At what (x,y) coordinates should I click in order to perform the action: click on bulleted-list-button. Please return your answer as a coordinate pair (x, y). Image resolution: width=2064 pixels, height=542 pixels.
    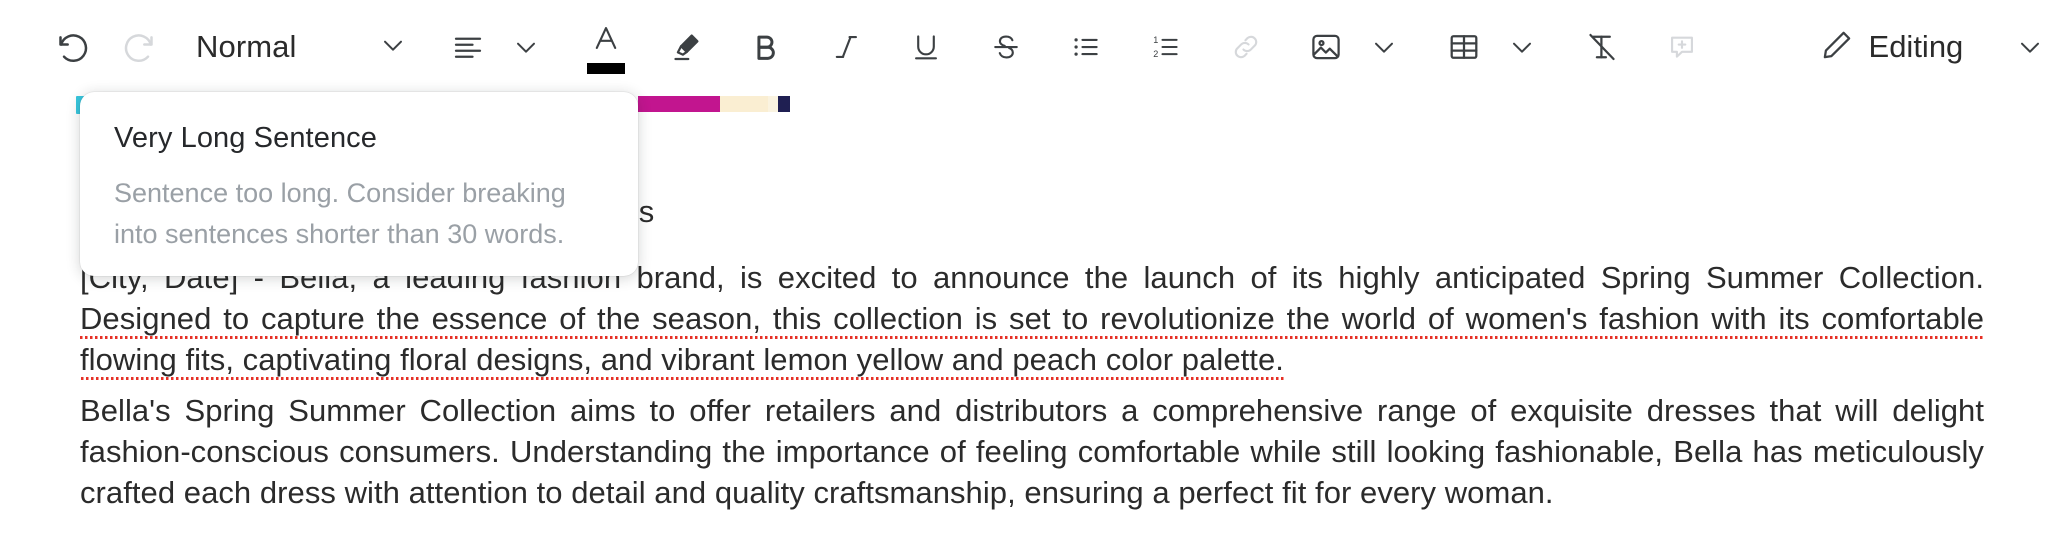
    Looking at the image, I should click on (1086, 47).